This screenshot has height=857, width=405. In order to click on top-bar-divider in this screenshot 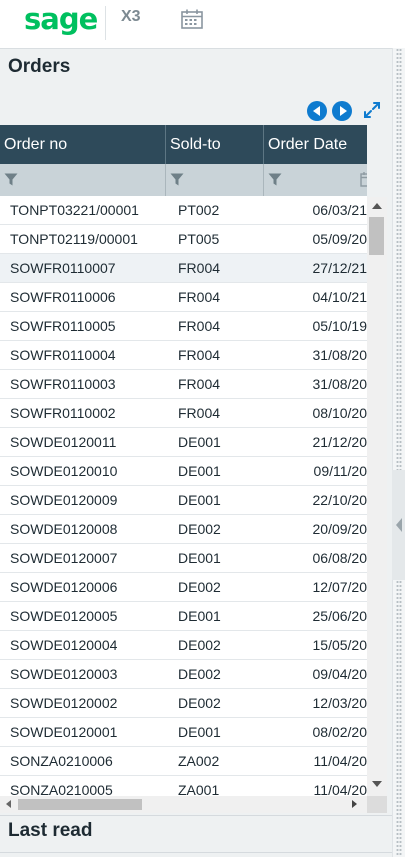, I will do `click(105, 23)`.